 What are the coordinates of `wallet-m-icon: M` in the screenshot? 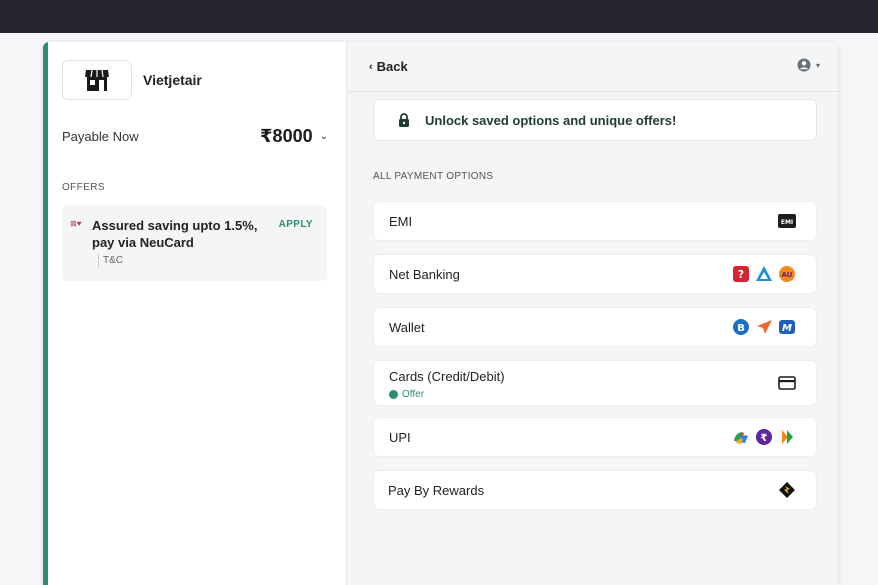 It's located at (787, 327).